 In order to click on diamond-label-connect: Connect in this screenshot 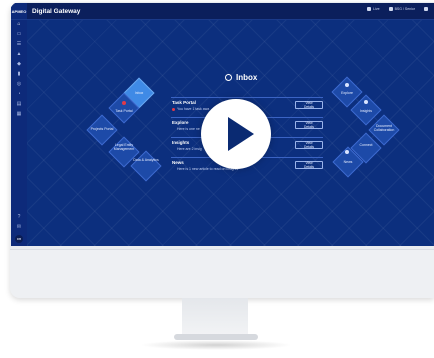, I will do `click(366, 145)`.